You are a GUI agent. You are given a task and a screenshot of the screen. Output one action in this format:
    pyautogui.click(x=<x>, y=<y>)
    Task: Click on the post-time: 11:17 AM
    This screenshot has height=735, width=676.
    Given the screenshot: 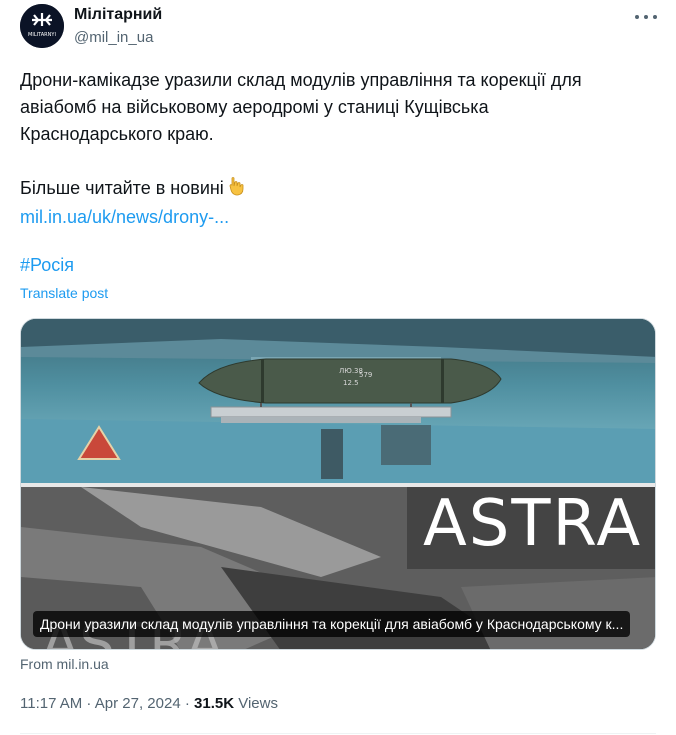 What is the action you would take?
    pyautogui.click(x=51, y=703)
    